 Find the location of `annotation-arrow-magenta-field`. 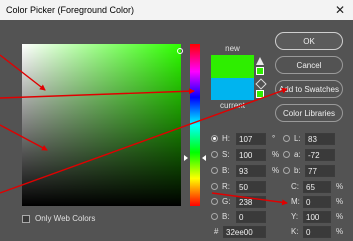

annotation-arrow-magenta-field is located at coordinates (249, 199).